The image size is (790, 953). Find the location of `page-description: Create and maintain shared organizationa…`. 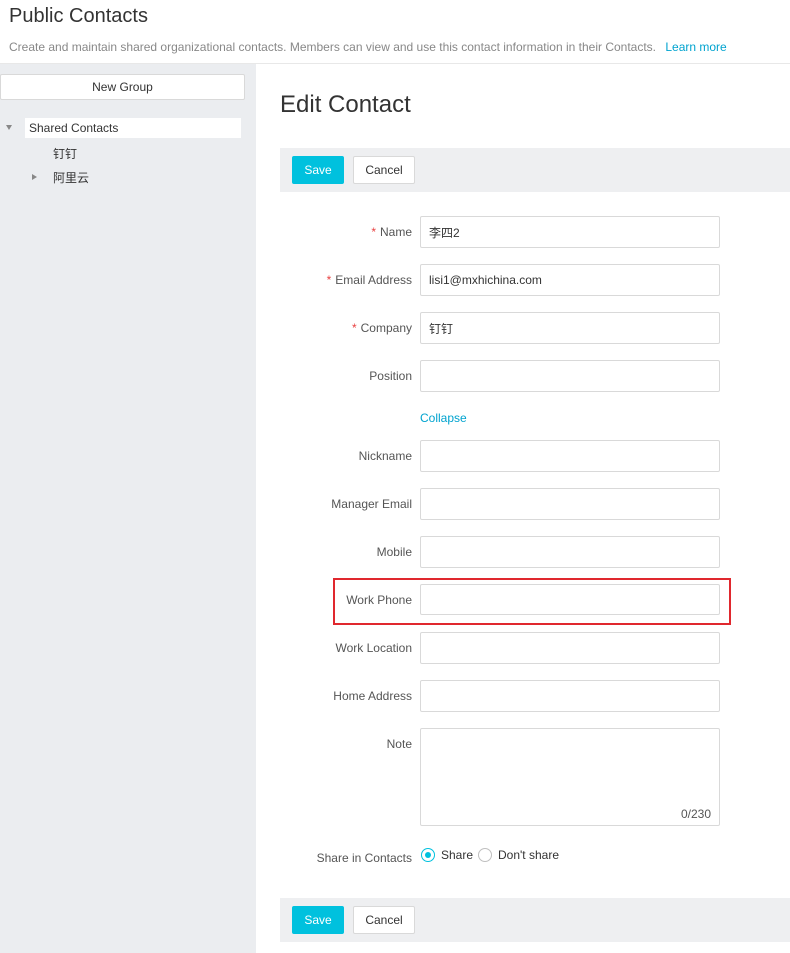

page-description: Create and maintain shared organizationa… is located at coordinates (368, 47).